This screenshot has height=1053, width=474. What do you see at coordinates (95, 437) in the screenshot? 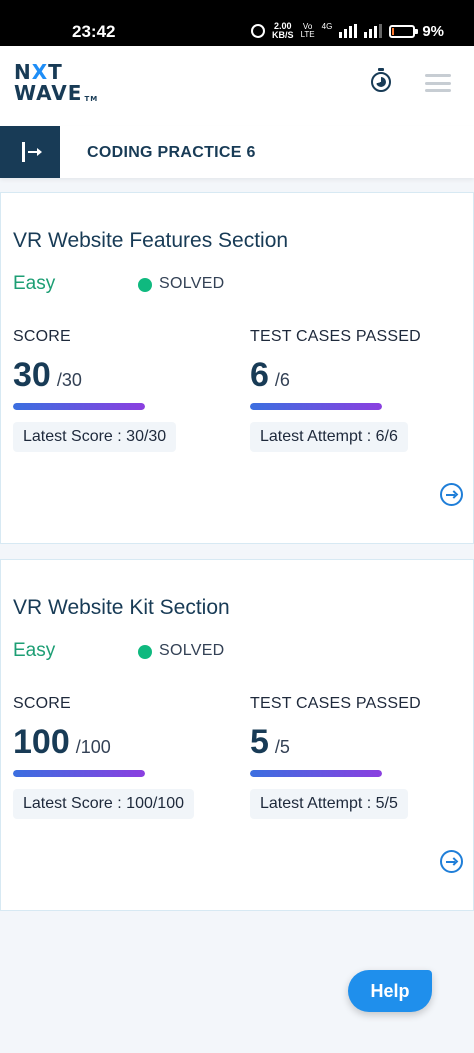
I see `latest-score-chip: Latest Score : 30/30` at bounding box center [95, 437].